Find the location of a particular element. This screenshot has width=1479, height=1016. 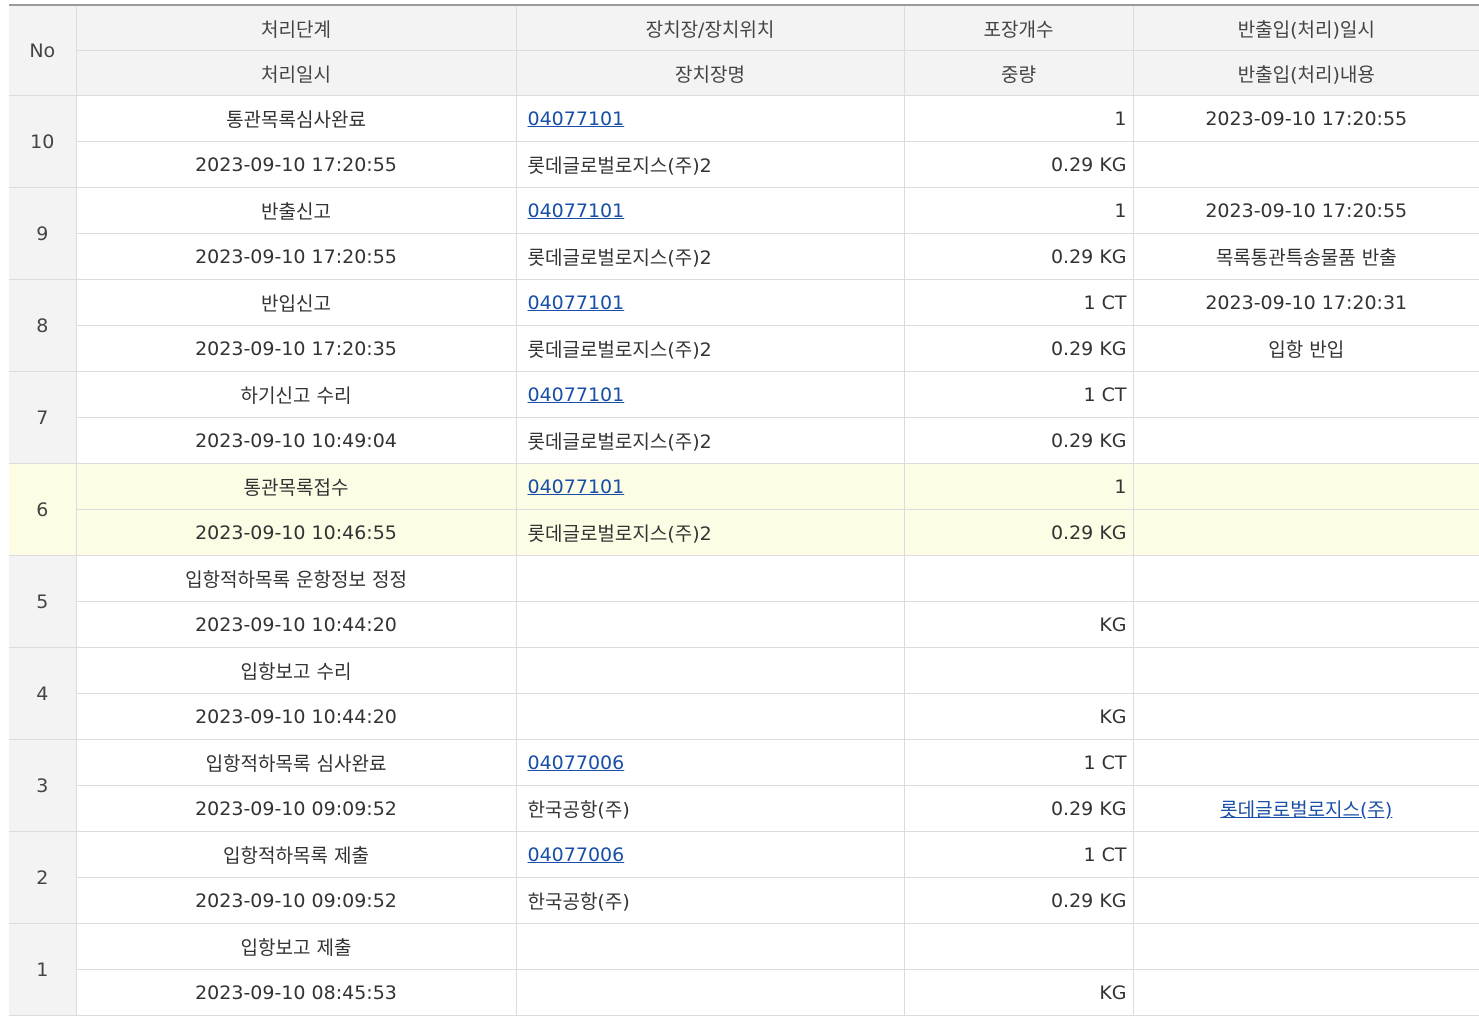

stage-cell: 하기신고 수리 is located at coordinates (296, 394).